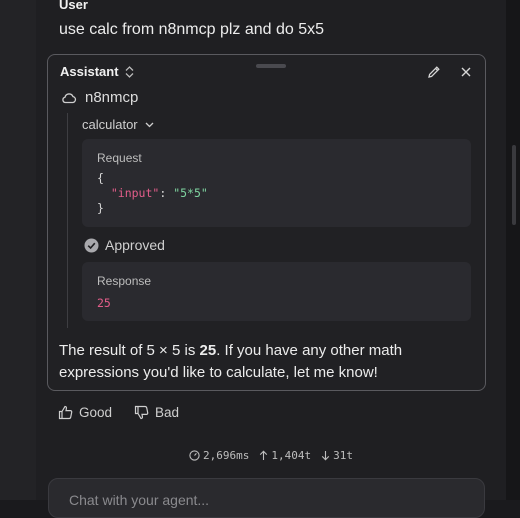  I want to click on answer-text-start: The result of 5 × 5 is, so click(129, 350).